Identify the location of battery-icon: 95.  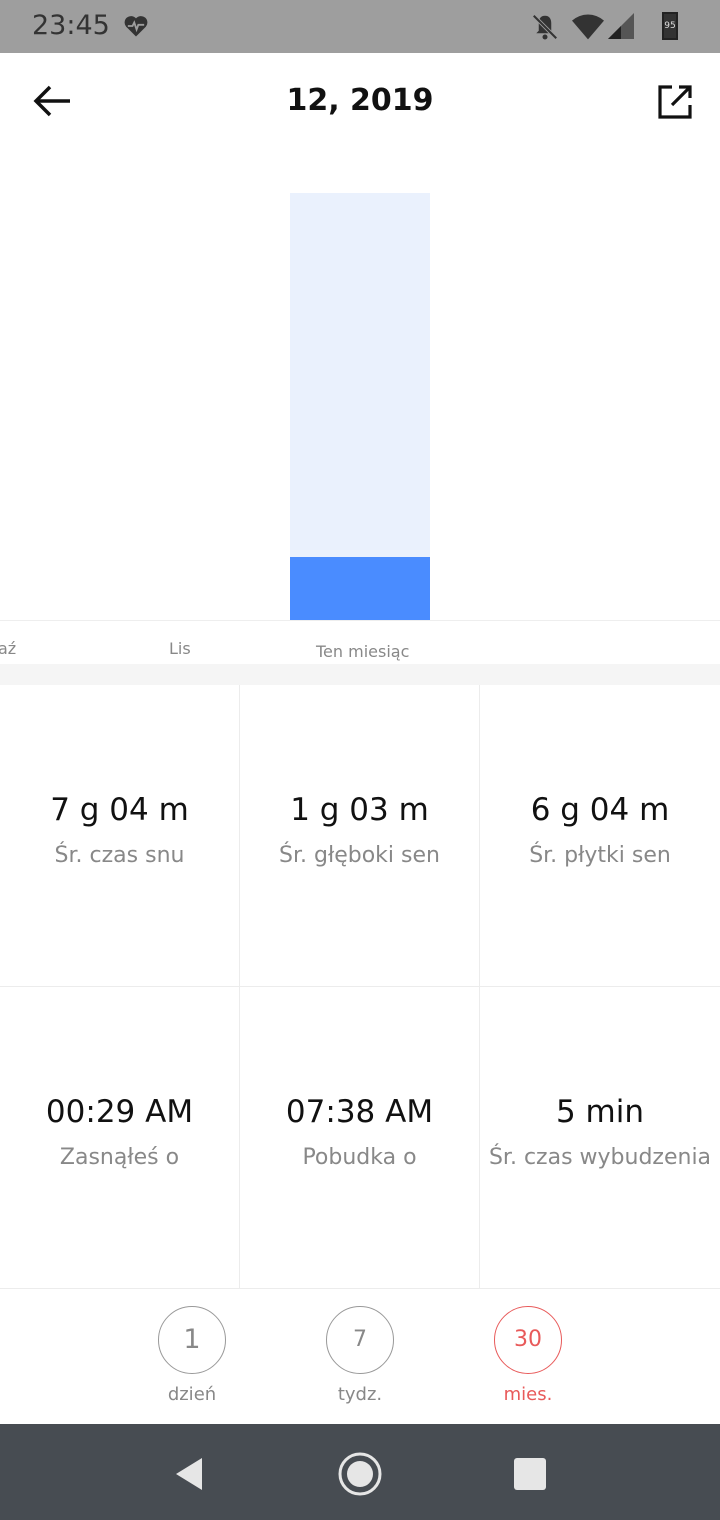
(670, 26).